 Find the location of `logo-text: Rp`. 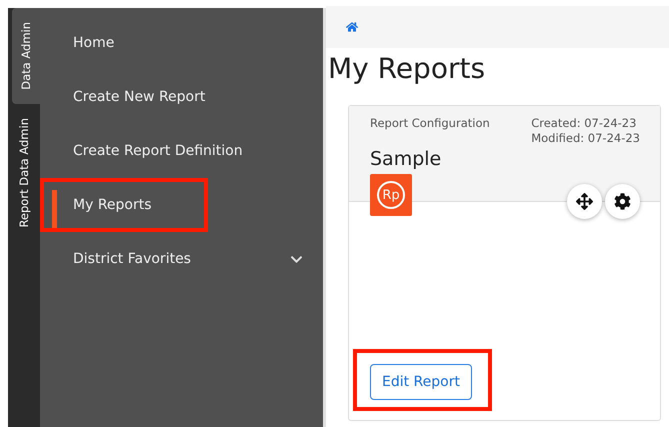

logo-text: Rp is located at coordinates (391, 195).